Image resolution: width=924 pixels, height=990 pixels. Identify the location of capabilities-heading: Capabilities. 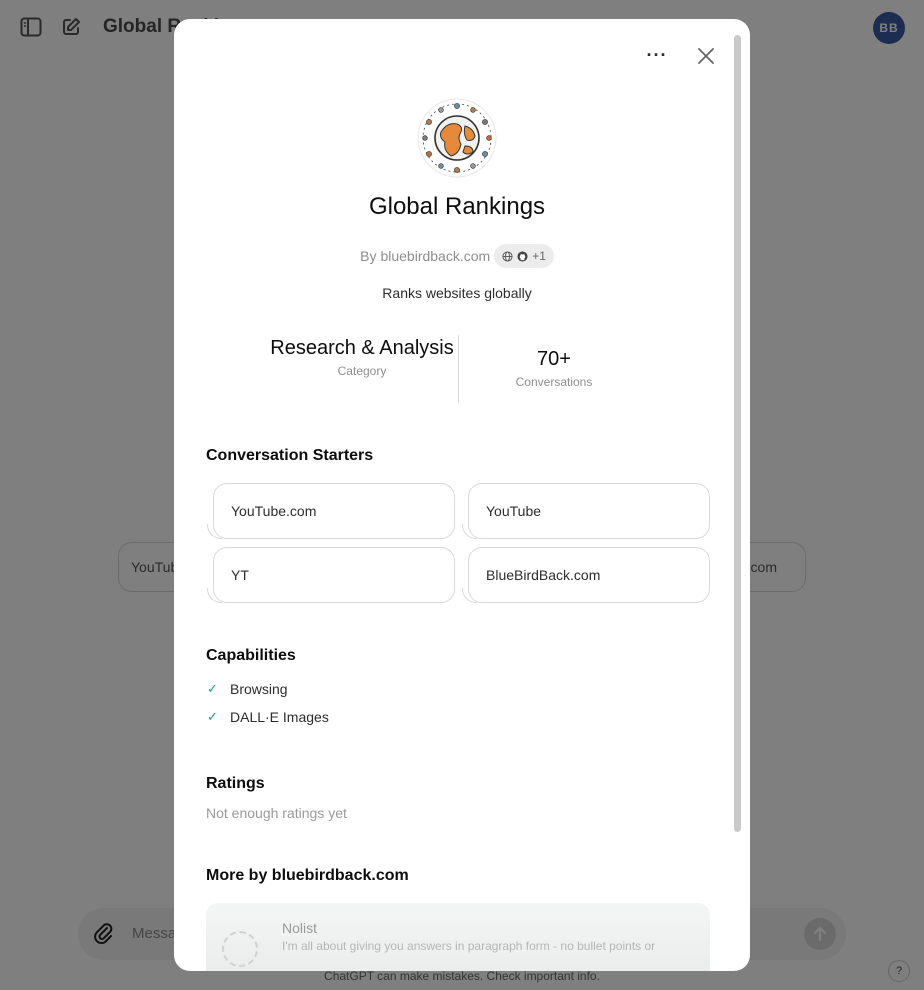
(251, 655).